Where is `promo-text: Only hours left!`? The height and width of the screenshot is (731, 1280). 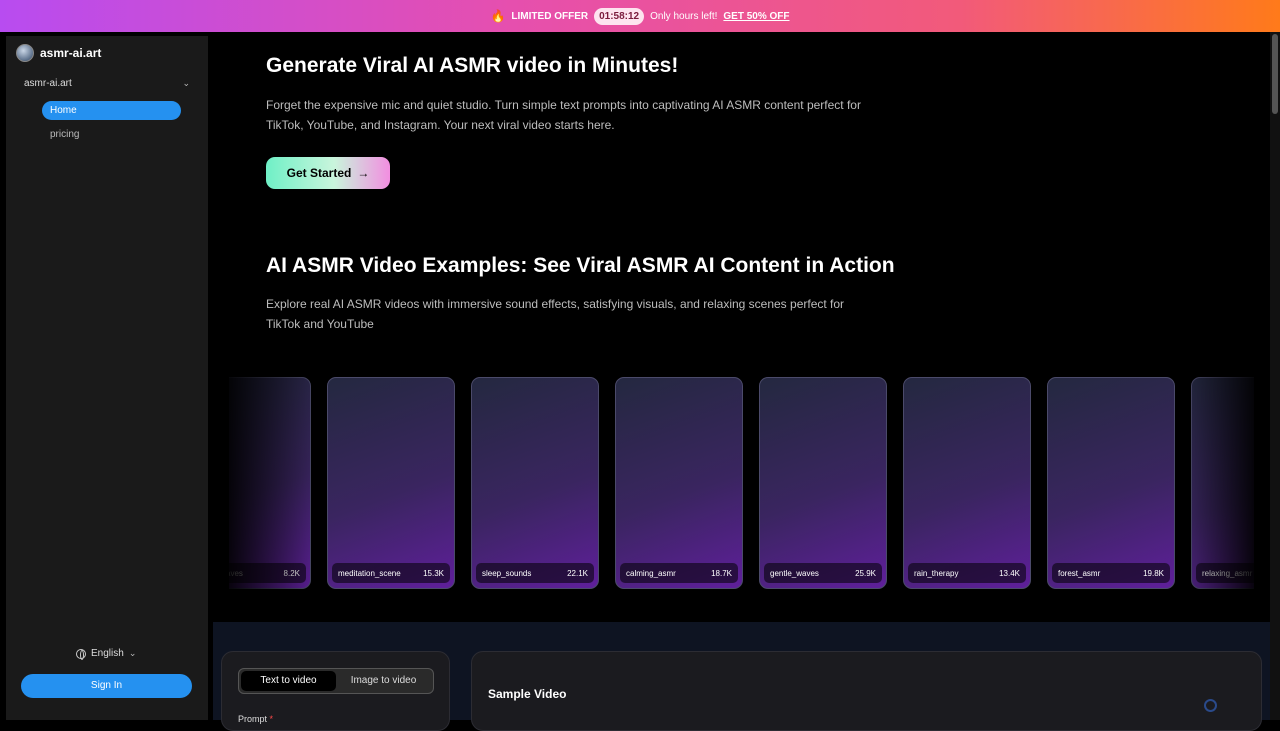
promo-text: Only hours left! is located at coordinates (684, 16).